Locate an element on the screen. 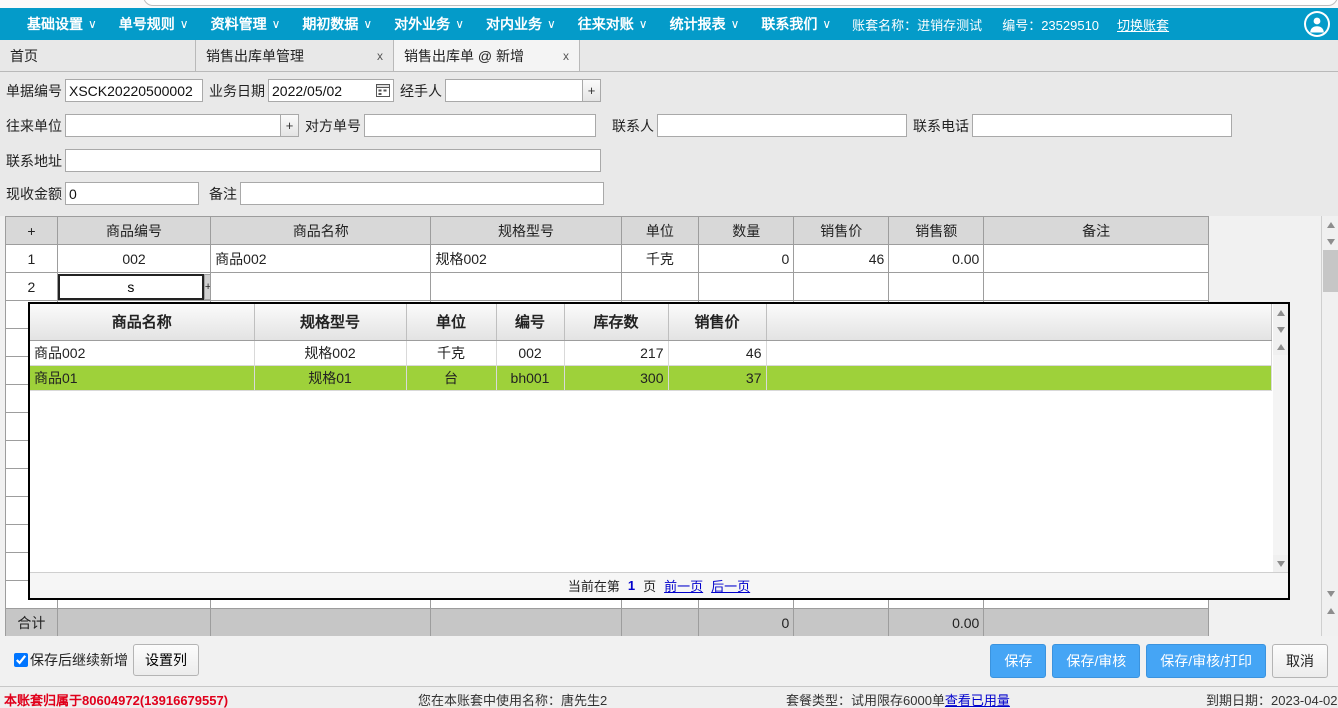 The width and height of the screenshot is (1338, 708). cell-price: 46 is located at coordinates (841, 258).